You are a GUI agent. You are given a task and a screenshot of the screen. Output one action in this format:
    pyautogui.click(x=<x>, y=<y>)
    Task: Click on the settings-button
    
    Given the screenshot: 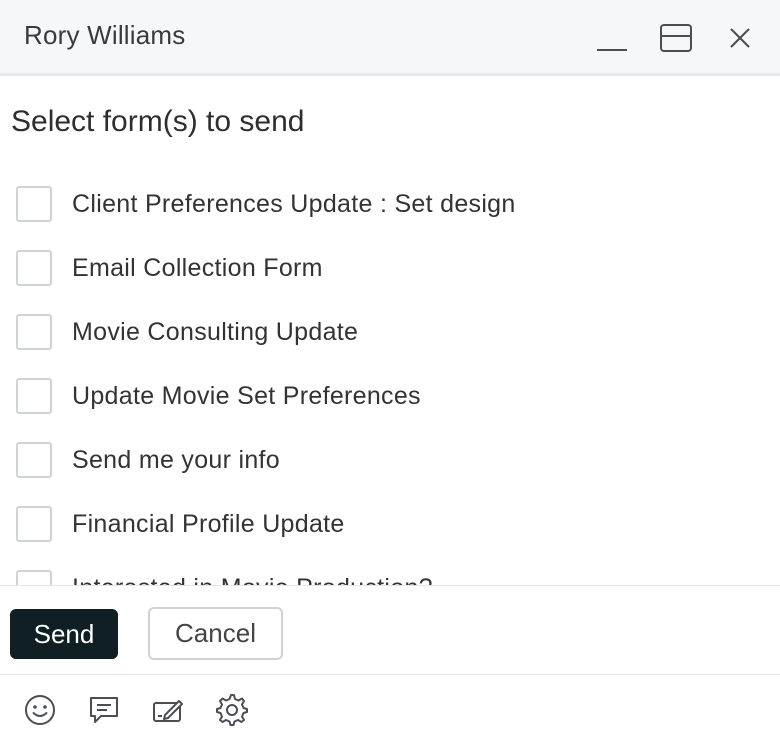 What is the action you would take?
    pyautogui.click(x=232, y=710)
    